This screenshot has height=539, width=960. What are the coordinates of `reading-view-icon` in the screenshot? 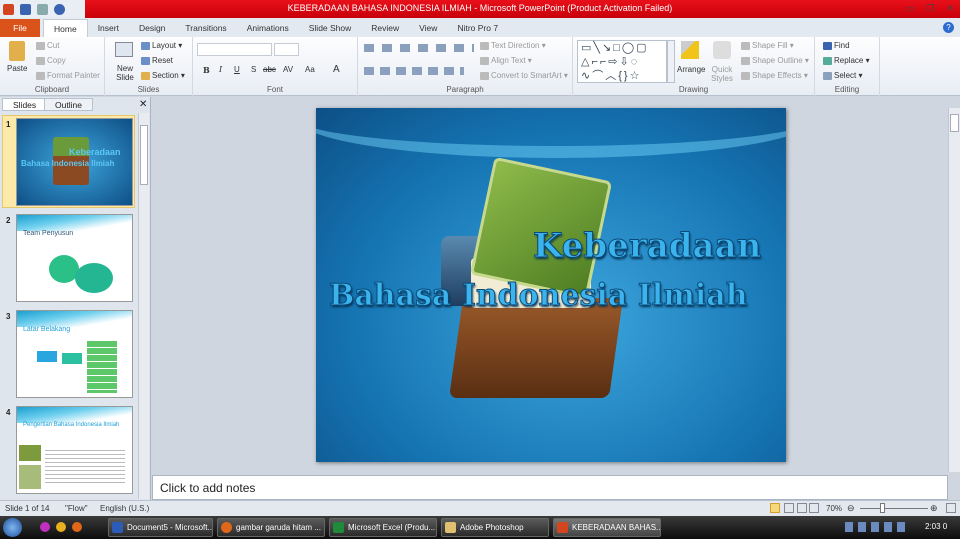 It's located at (802, 508).